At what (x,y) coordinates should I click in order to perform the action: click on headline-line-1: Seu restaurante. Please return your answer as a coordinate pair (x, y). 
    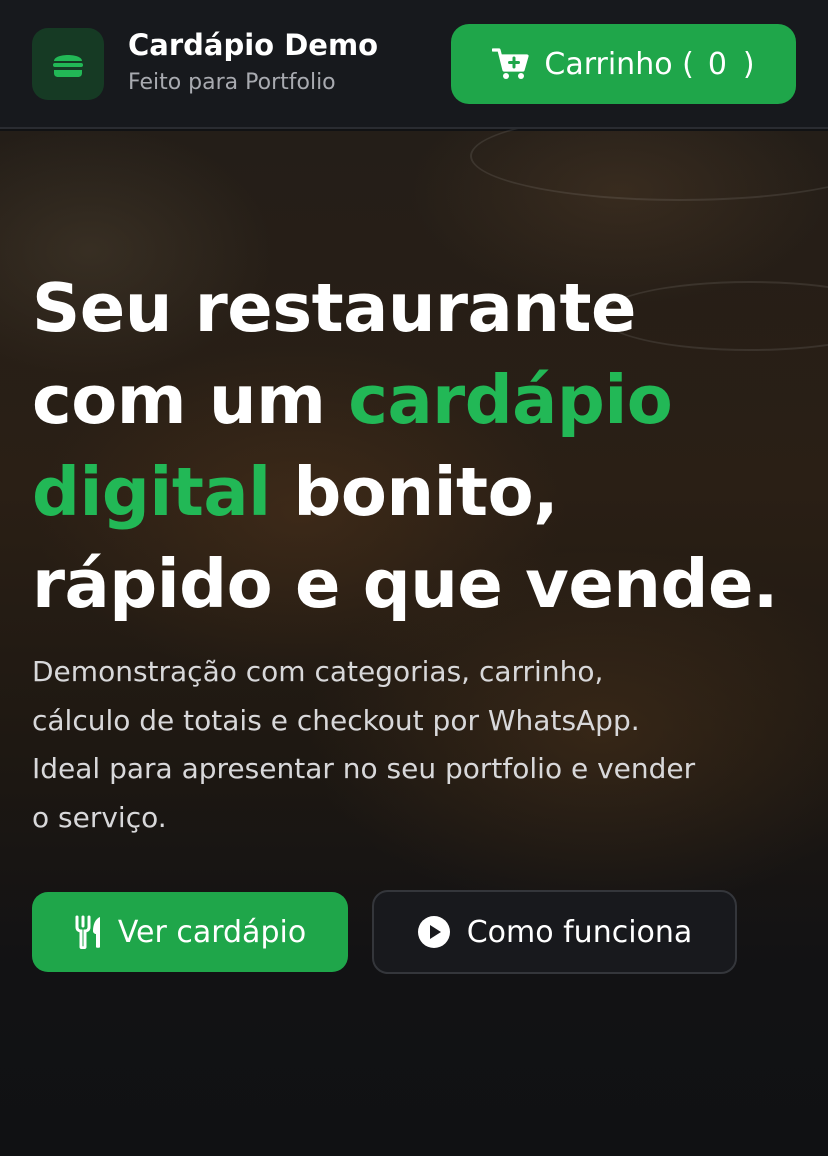
    Looking at the image, I should click on (334, 308).